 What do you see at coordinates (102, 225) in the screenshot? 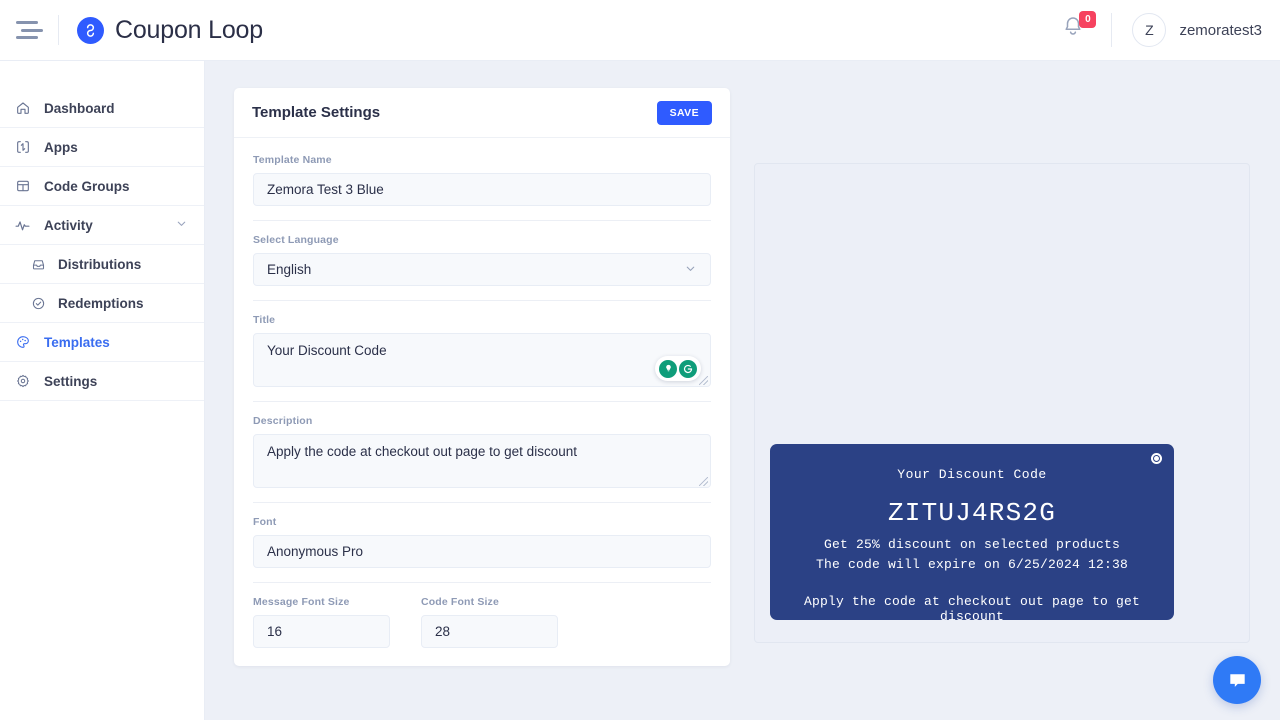
I see `sidebar-item-activity: Activity` at bounding box center [102, 225].